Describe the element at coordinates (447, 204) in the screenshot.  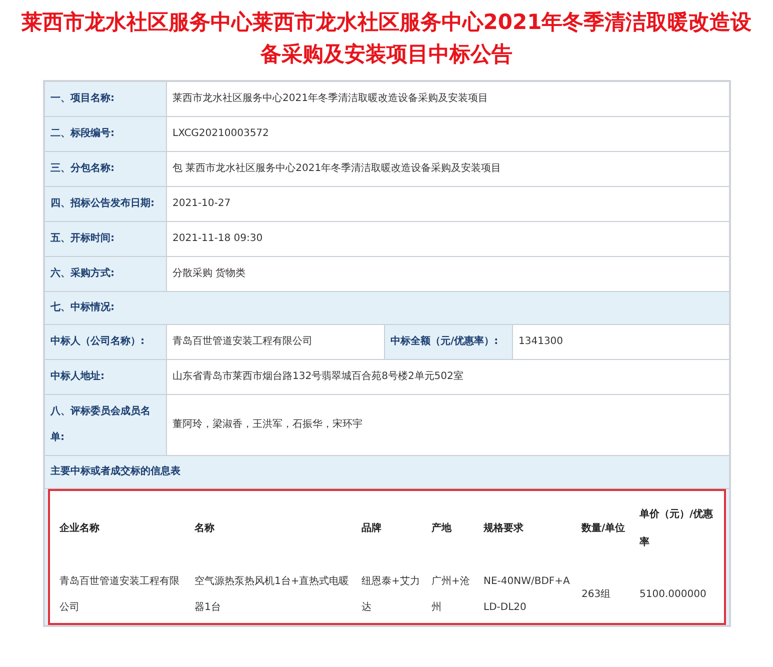
I see `field-value: 2021-10-27` at that location.